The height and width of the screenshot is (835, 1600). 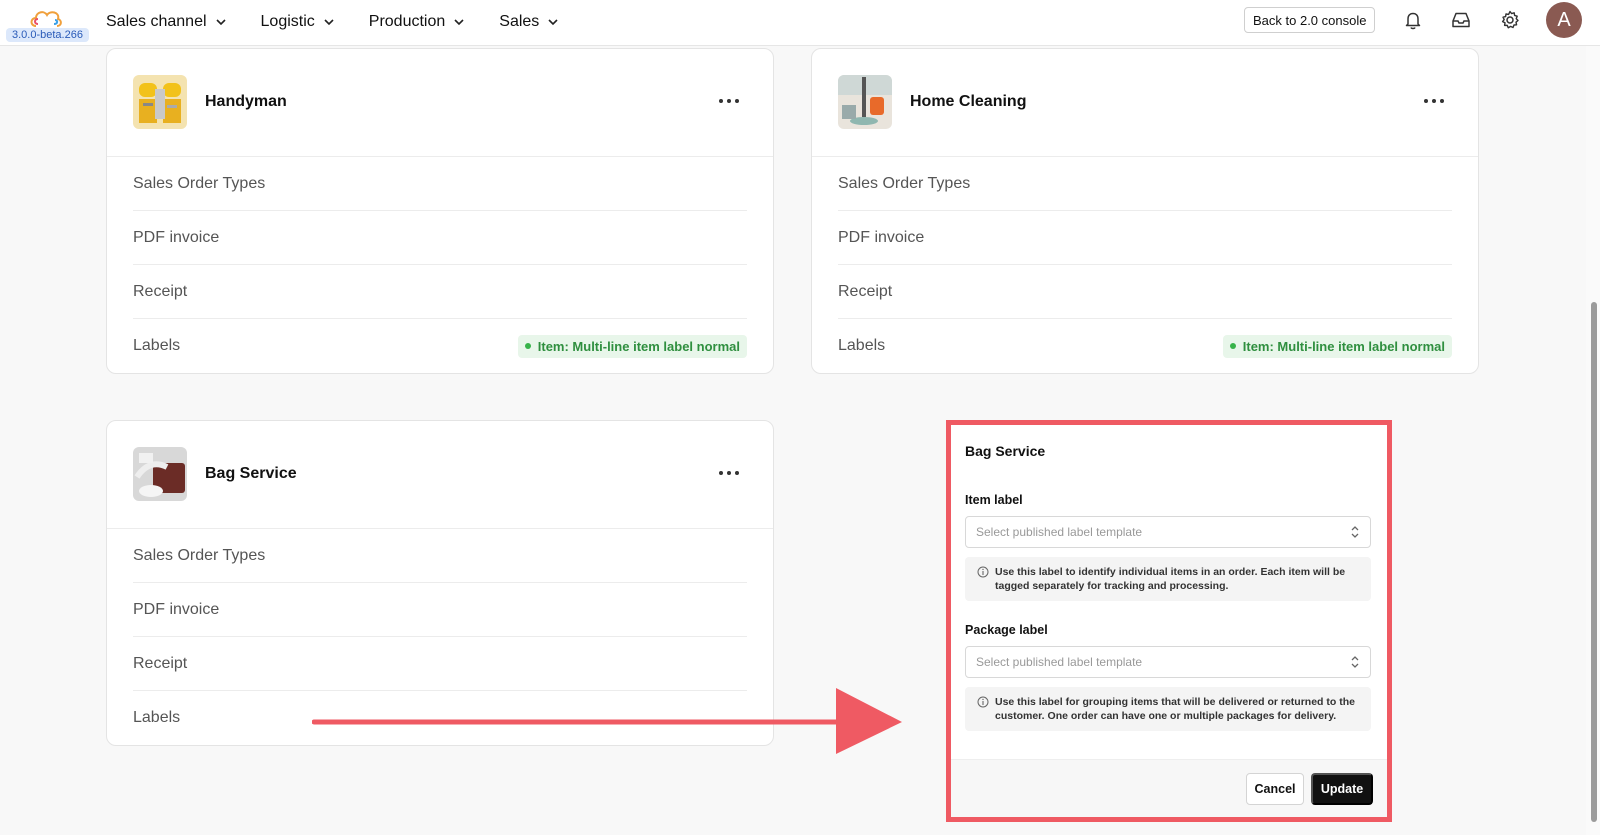 I want to click on avatar: A, so click(x=1564, y=20).